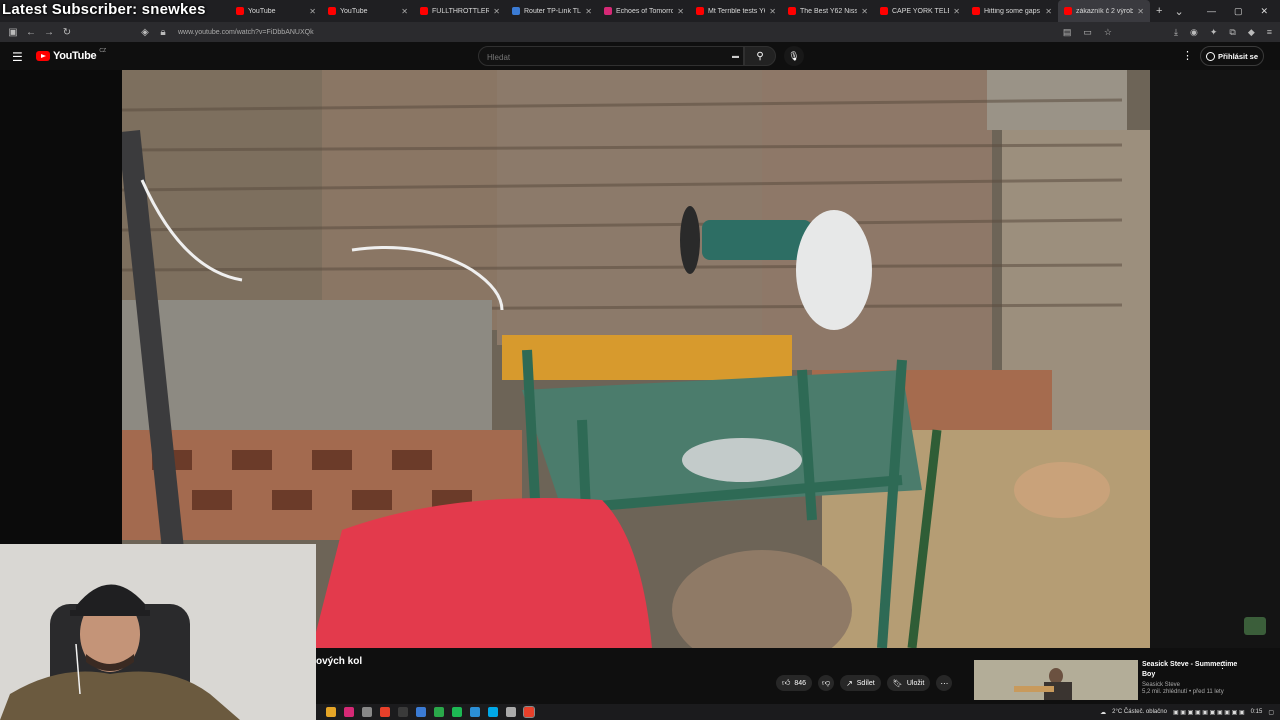 This screenshot has width=1280, height=720. Describe the element at coordinates (246, 32) in the screenshot. I see `url-field: www.youtube.com/watch?v=FiDbbANUXQk` at that location.